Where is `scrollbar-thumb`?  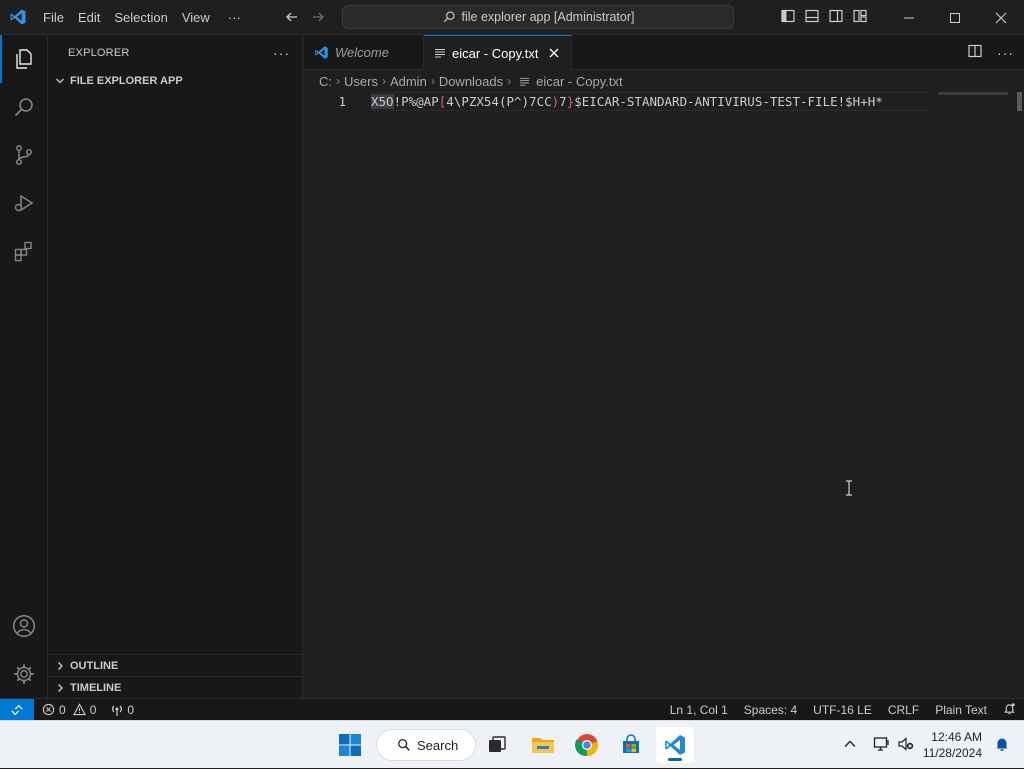 scrollbar-thumb is located at coordinates (1019, 101).